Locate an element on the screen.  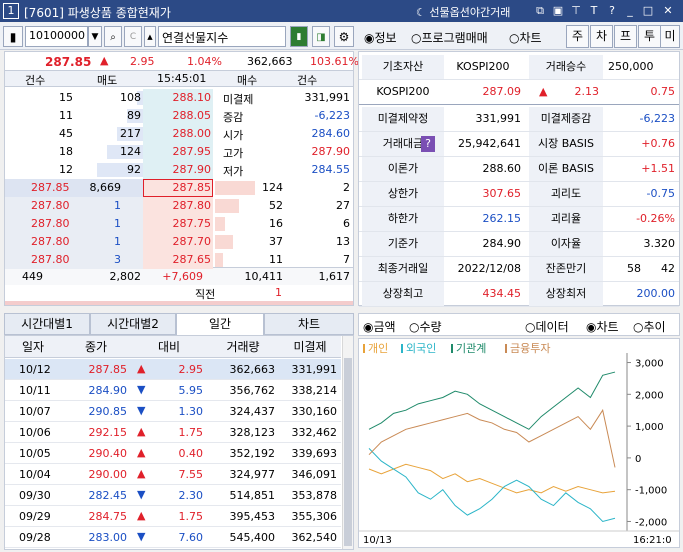
chart-controls: ◉금액 ○수량 ○데이터 ◉차트 ○추이 is located at coordinates (519, 324).